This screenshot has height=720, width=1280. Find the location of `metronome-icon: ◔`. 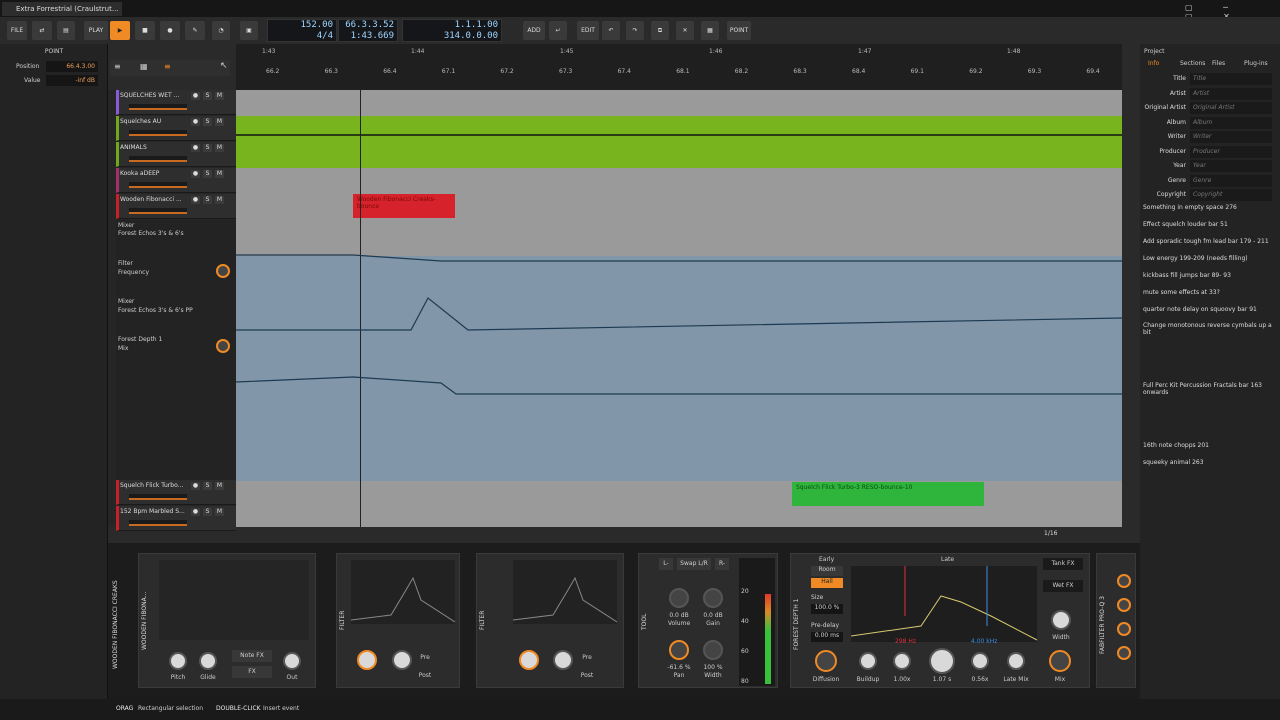

metronome-icon: ◔ is located at coordinates (221, 30).